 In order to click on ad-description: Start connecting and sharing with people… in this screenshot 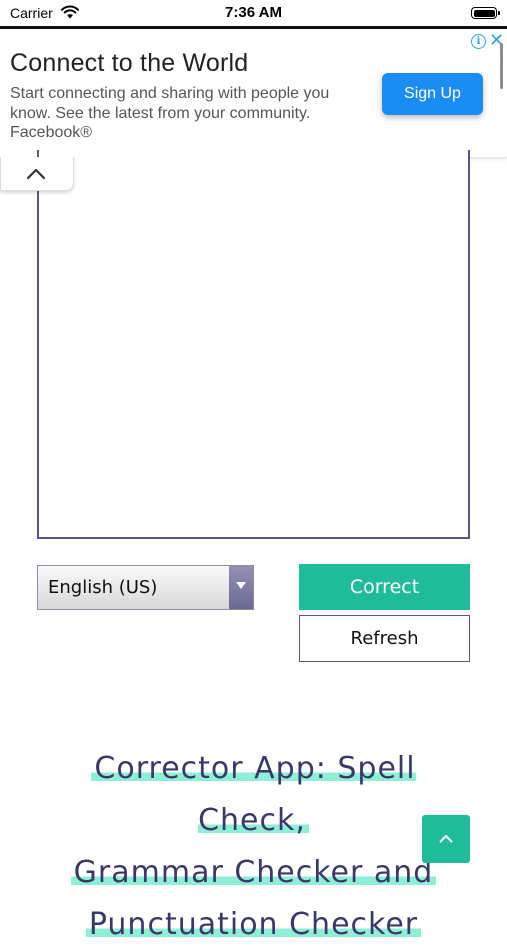, I will do `click(170, 113)`.